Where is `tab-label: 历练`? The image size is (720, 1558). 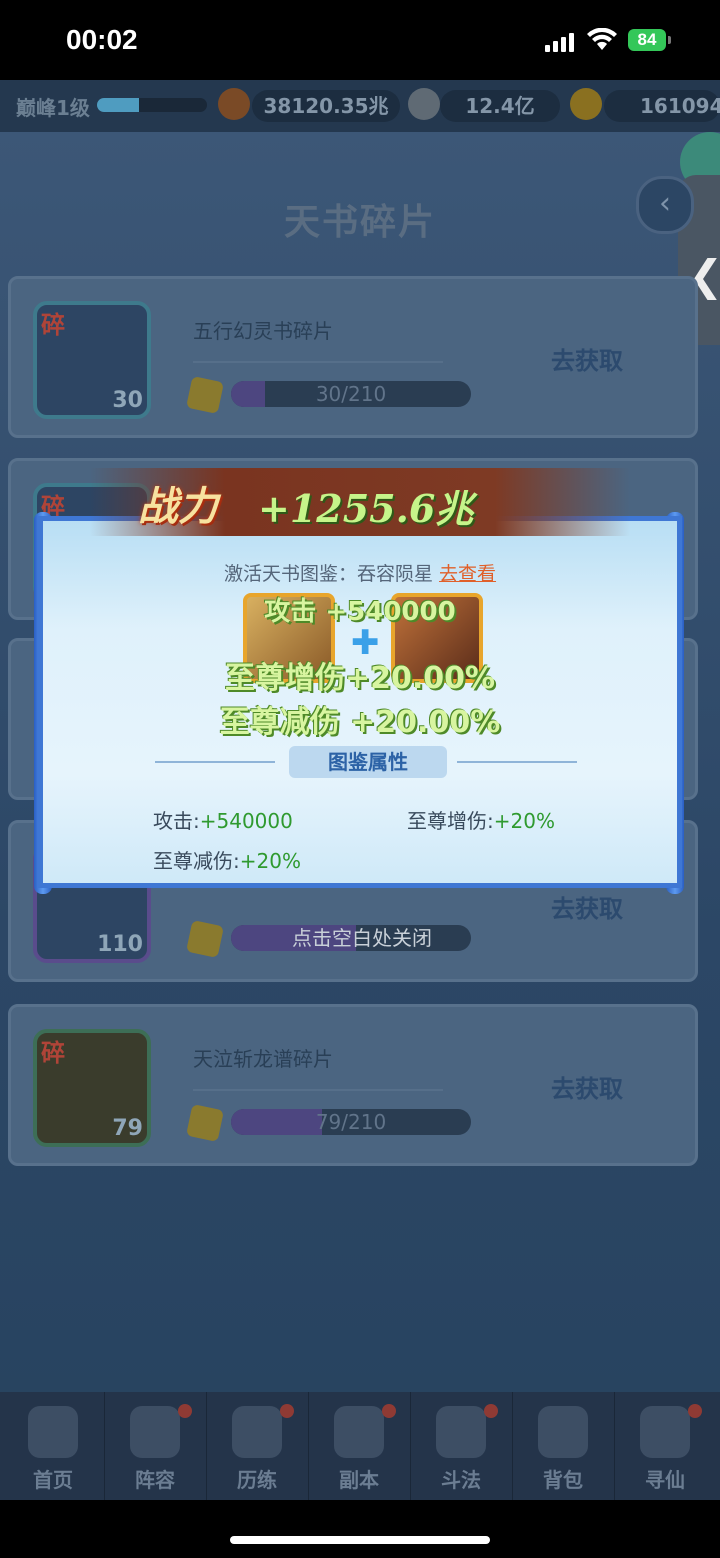 tab-label: 历练 is located at coordinates (257, 1480).